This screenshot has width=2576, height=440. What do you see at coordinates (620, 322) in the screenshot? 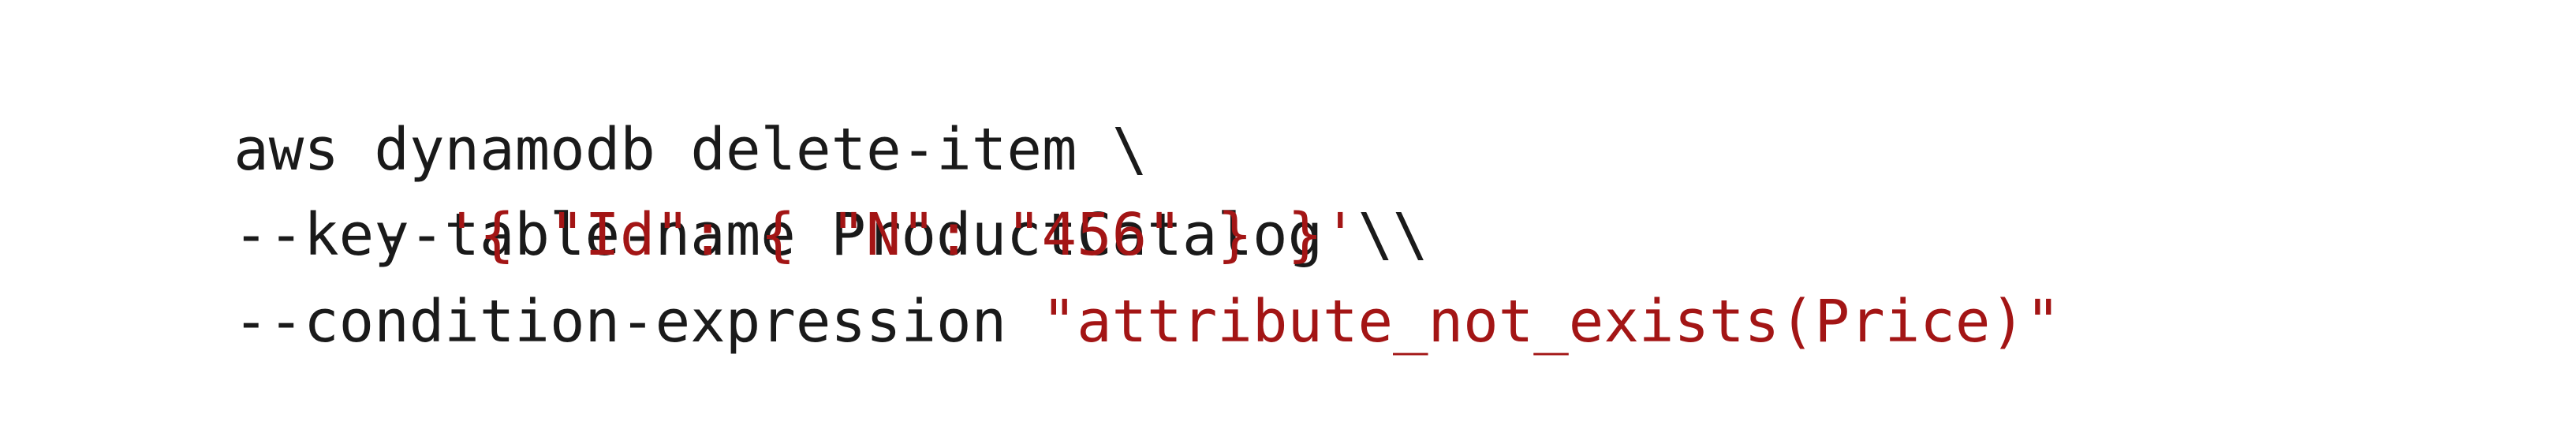
I see `condition-flag: --condition-expression` at bounding box center [620, 322].